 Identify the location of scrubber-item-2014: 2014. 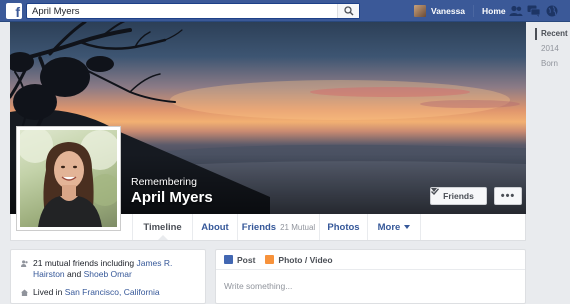
(551, 50).